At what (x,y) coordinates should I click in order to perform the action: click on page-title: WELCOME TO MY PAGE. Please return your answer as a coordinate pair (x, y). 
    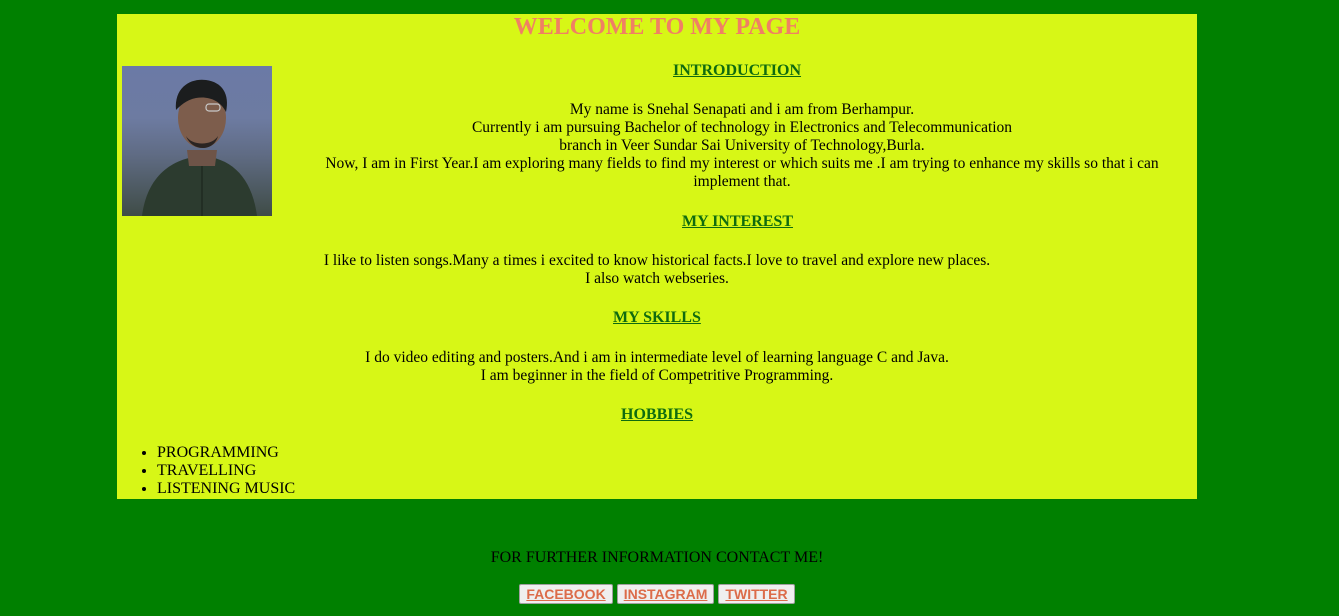
    Looking at the image, I should click on (657, 27).